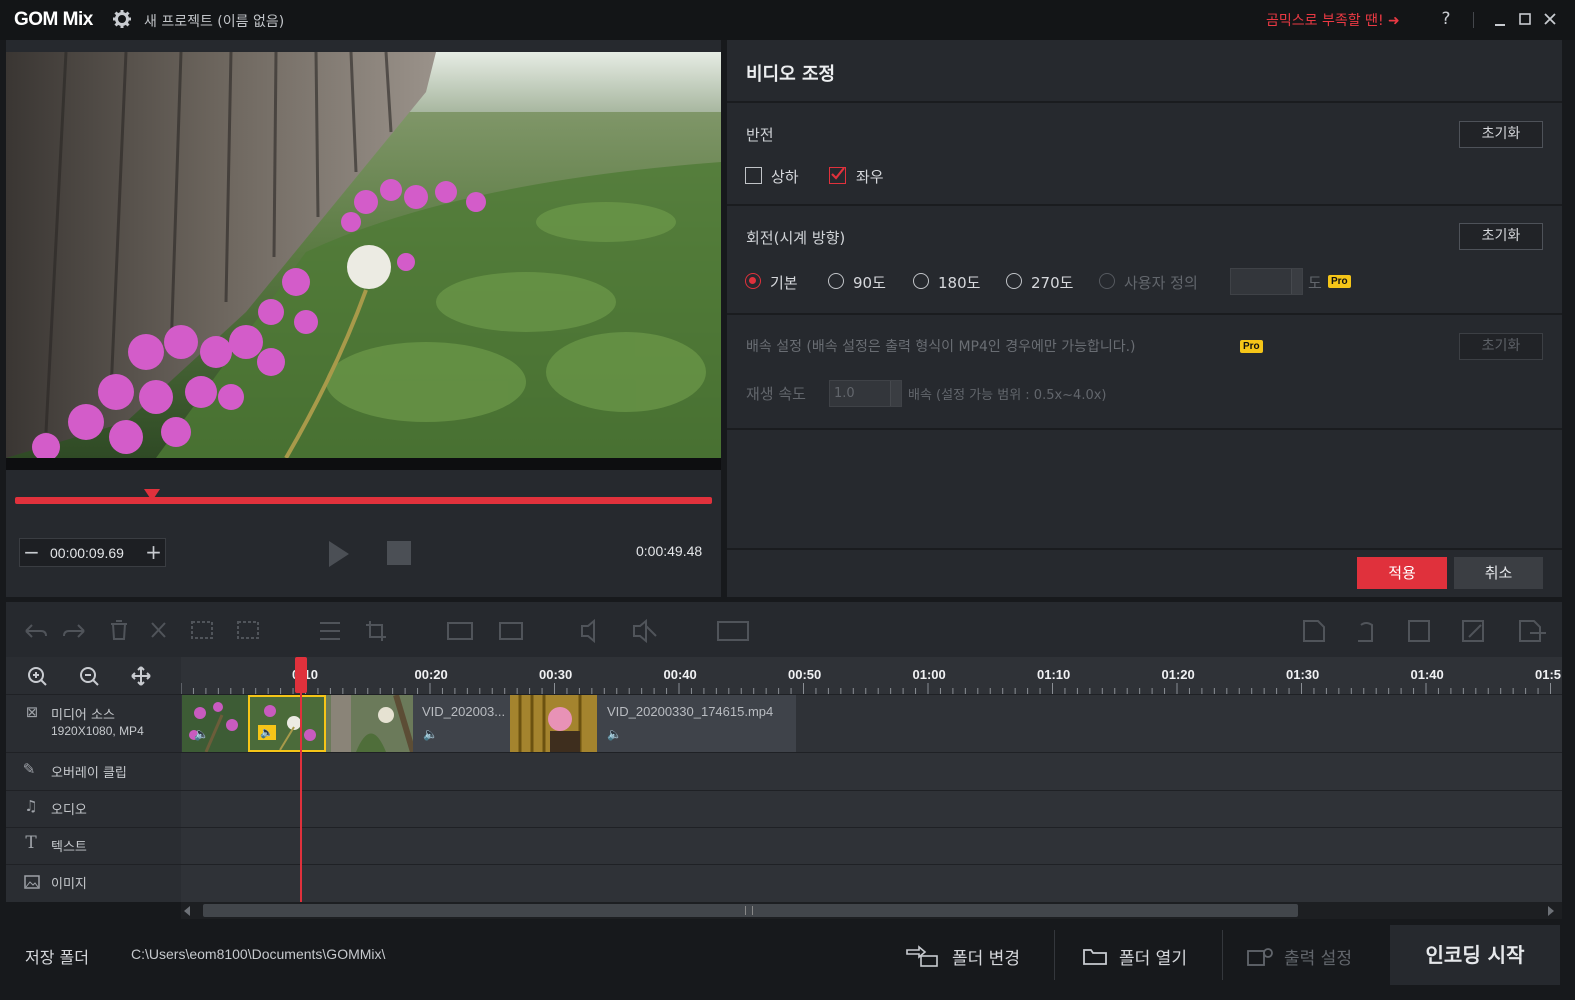 The width and height of the screenshot is (1575, 1000). I want to click on ruler-tick-label: 01:00, so click(929, 674).